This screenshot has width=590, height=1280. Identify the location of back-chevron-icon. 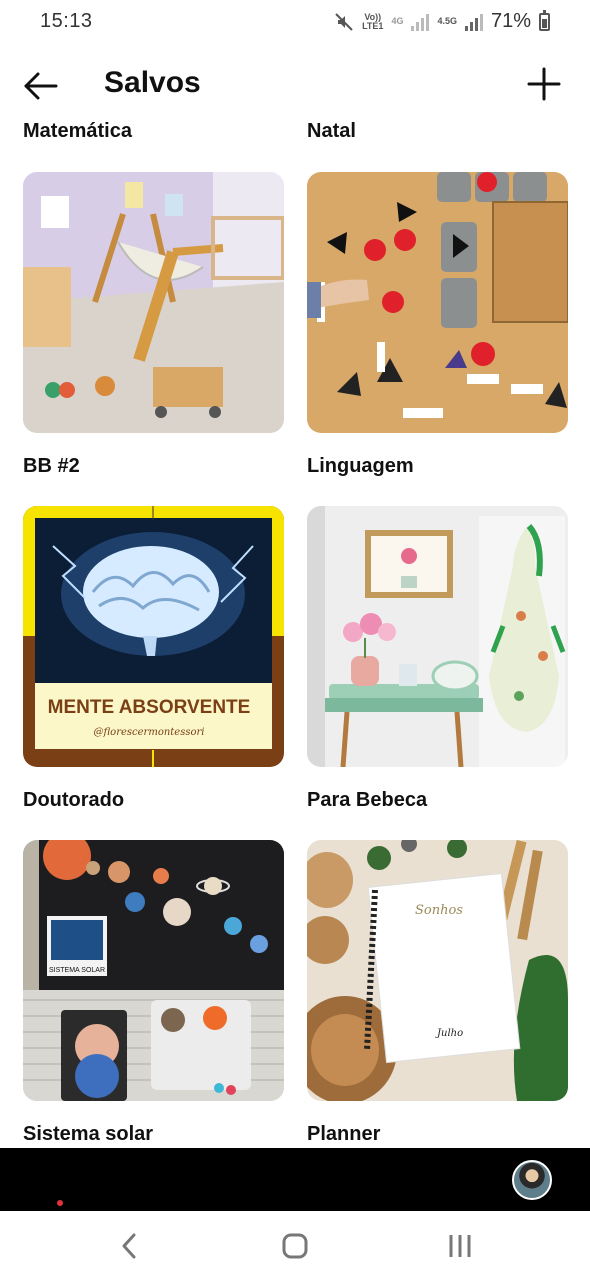
(130, 1246).